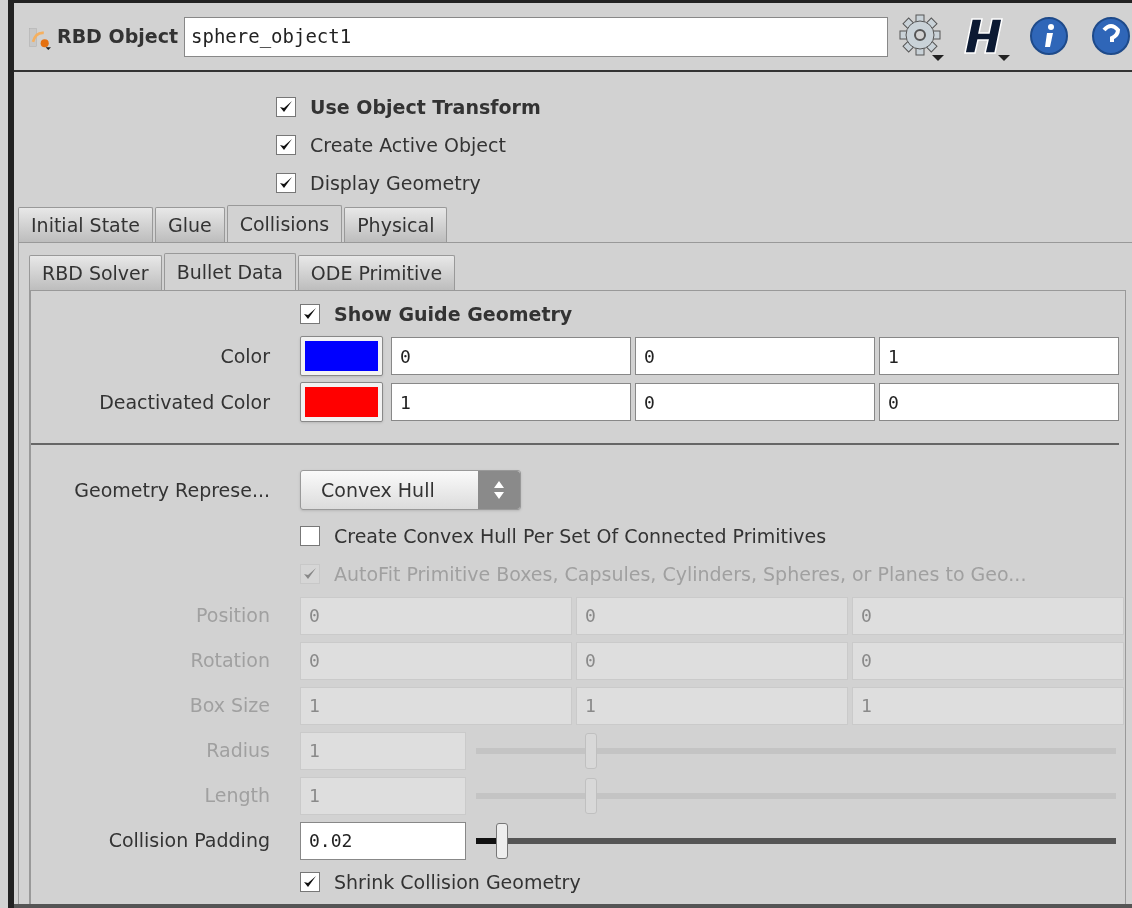  I want to click on info-icon, so click(1049, 36).